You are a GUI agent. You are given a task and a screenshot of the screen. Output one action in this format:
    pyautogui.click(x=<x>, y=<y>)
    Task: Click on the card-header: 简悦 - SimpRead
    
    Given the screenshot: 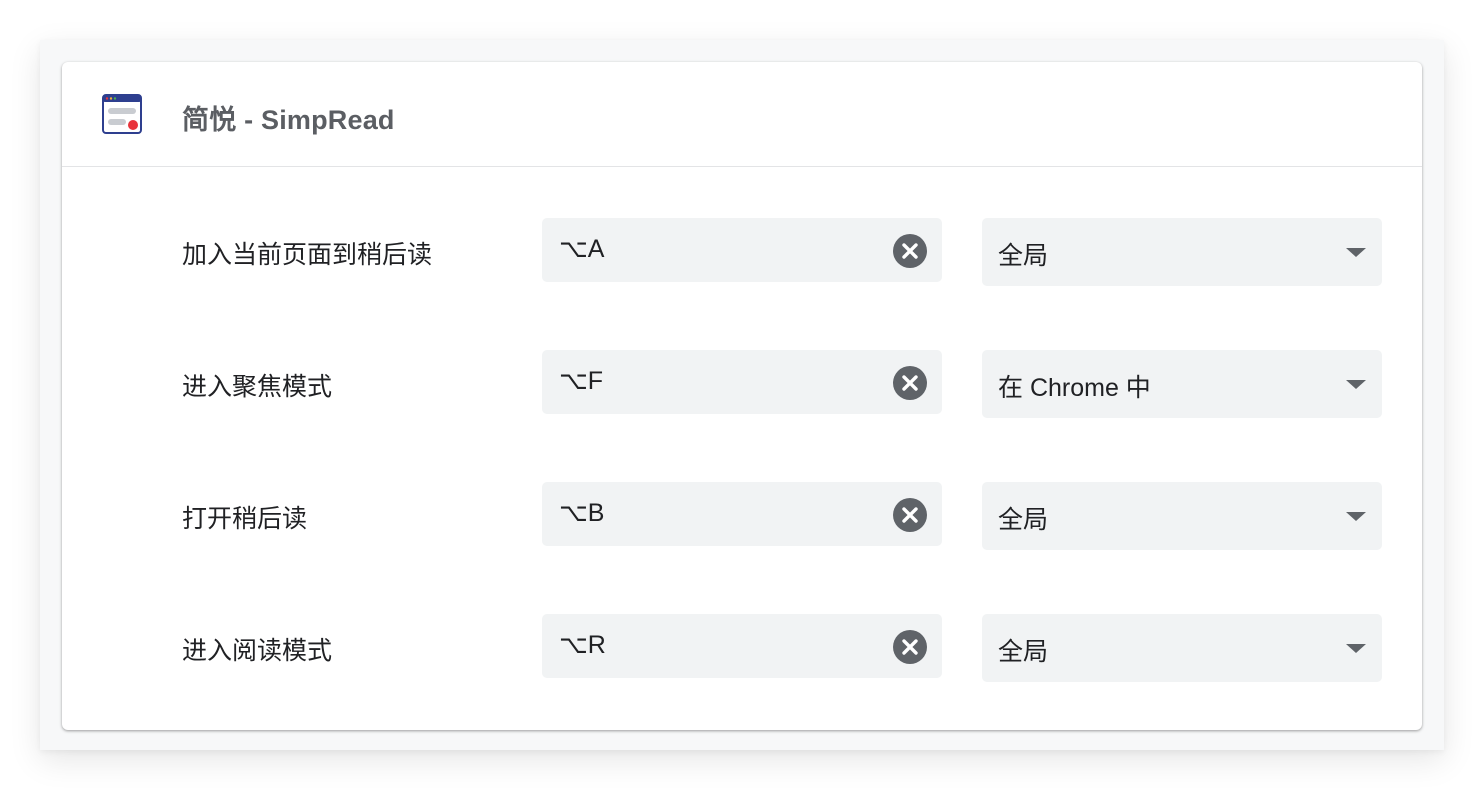 What is the action you would take?
    pyautogui.click(x=742, y=114)
    